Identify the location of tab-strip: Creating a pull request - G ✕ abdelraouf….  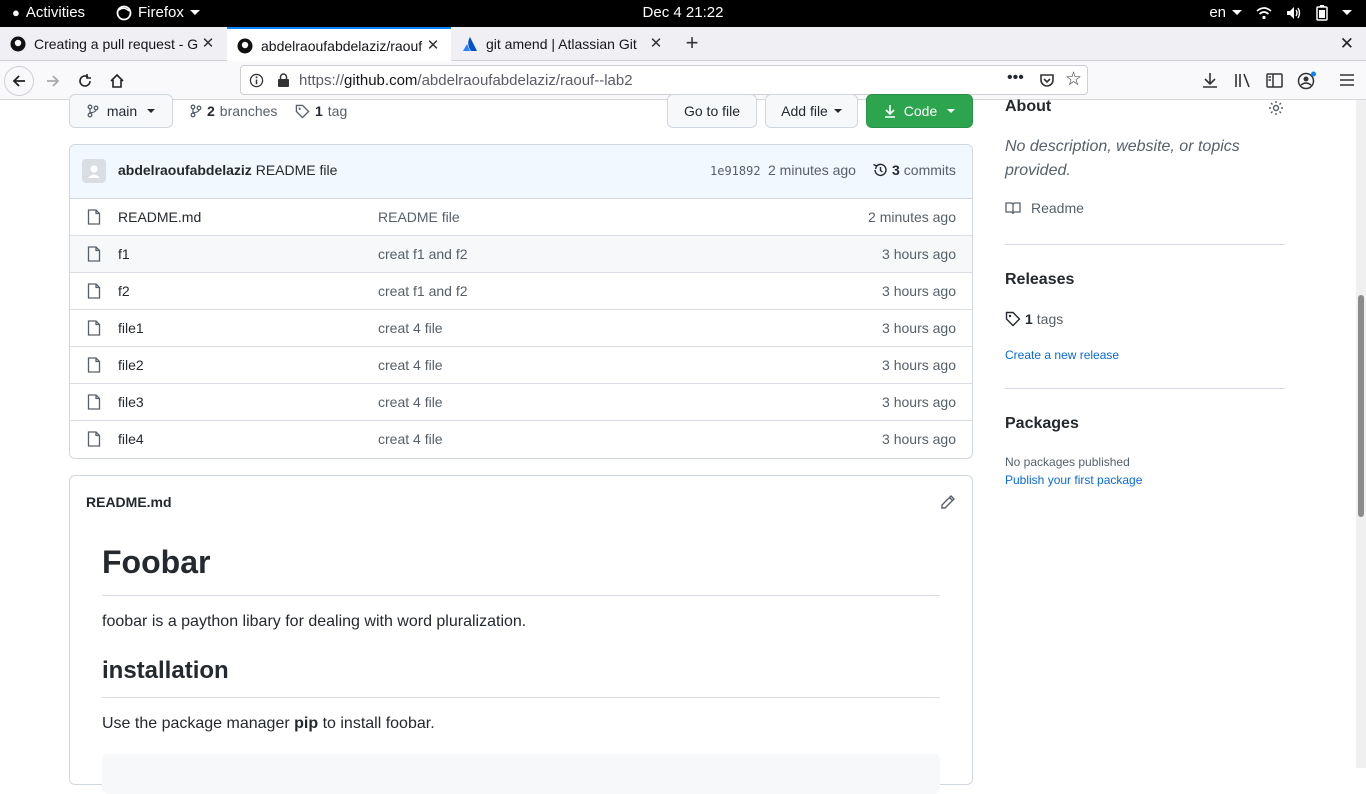
(683, 44).